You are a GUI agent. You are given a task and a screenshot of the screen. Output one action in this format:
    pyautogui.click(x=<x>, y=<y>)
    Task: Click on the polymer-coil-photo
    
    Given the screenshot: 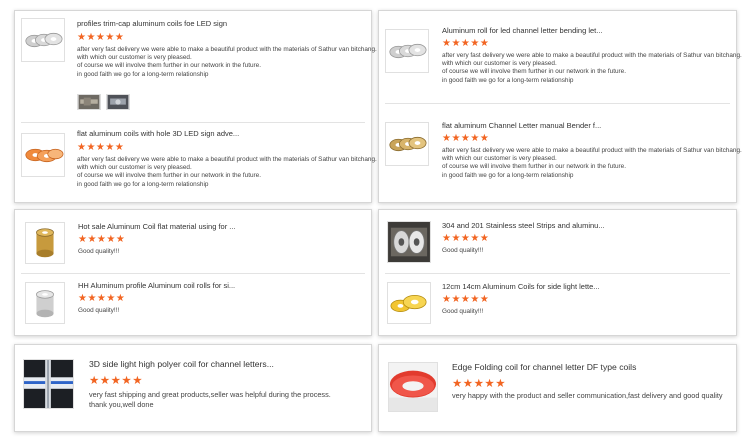 What is the action you would take?
    pyautogui.click(x=48, y=384)
    